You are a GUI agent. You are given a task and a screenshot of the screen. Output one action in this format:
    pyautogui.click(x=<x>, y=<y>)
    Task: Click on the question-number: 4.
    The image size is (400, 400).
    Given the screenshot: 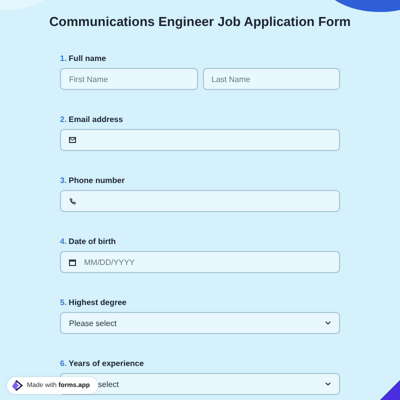 What is the action you would take?
    pyautogui.click(x=63, y=241)
    